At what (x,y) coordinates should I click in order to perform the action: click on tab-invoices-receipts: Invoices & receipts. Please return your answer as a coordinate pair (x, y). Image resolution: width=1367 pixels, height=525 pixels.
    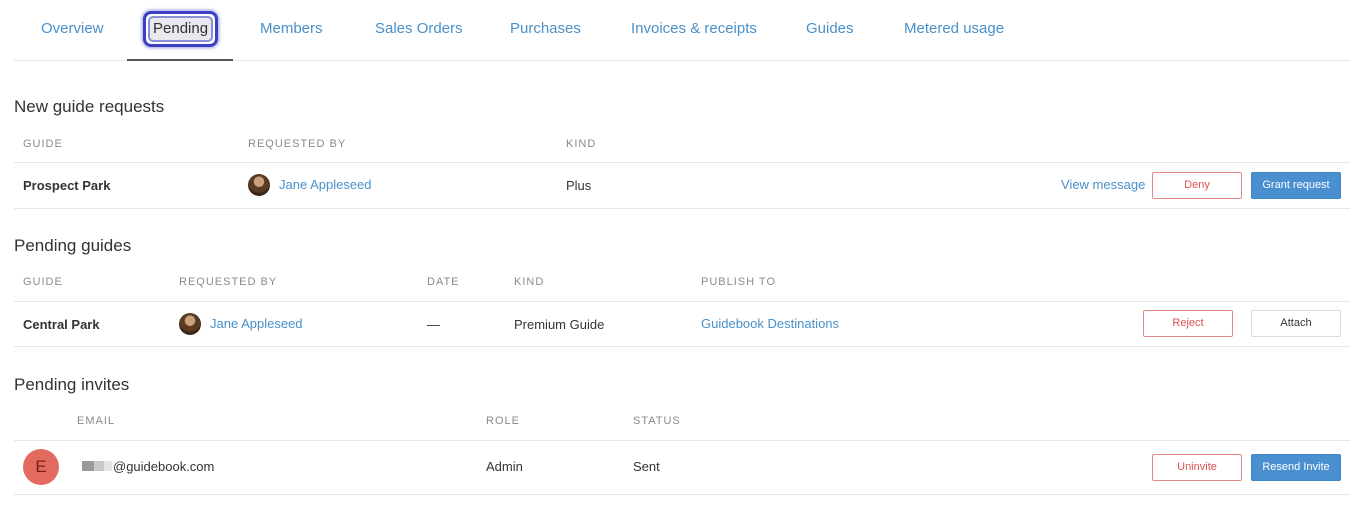
    Looking at the image, I should click on (694, 30).